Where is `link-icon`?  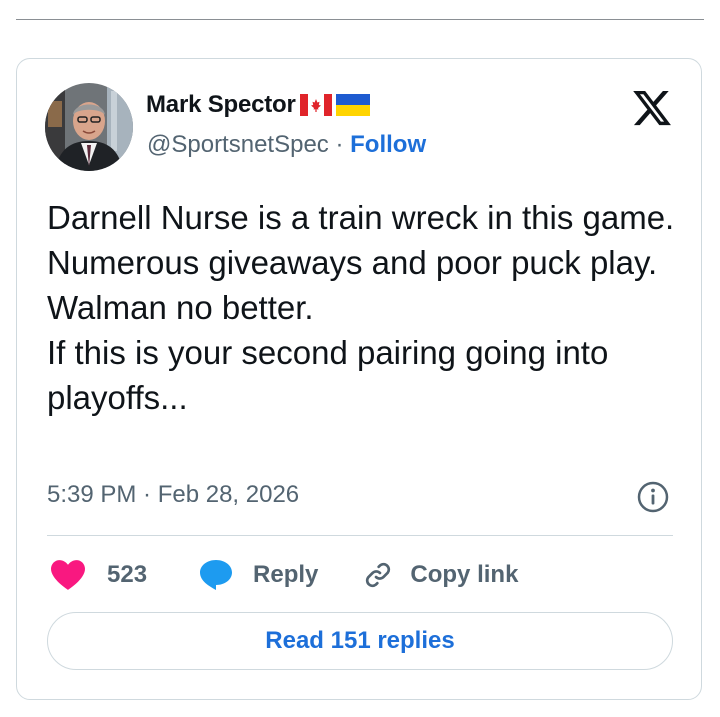
link-icon is located at coordinates (378, 575).